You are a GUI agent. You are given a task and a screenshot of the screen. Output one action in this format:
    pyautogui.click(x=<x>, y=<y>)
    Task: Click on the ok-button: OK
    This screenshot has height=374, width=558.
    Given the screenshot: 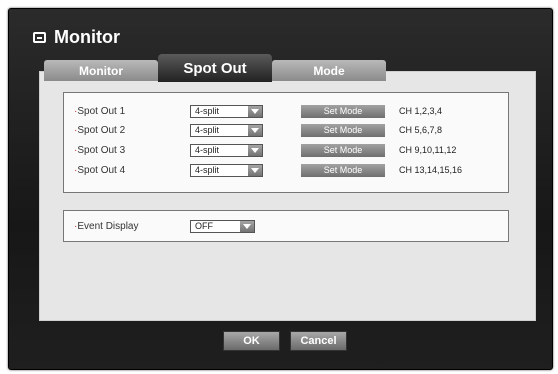 What is the action you would take?
    pyautogui.click(x=251, y=341)
    